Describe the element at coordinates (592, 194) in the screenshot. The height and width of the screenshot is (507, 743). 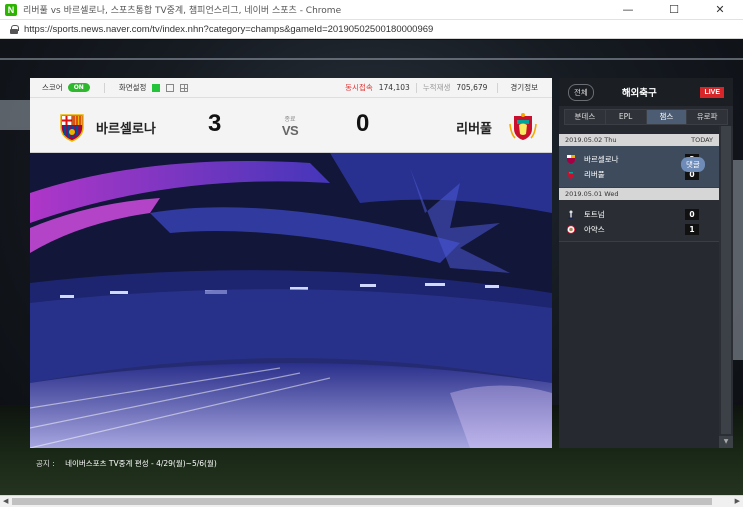
I see `date-label: 2019.05.01 Wed` at that location.